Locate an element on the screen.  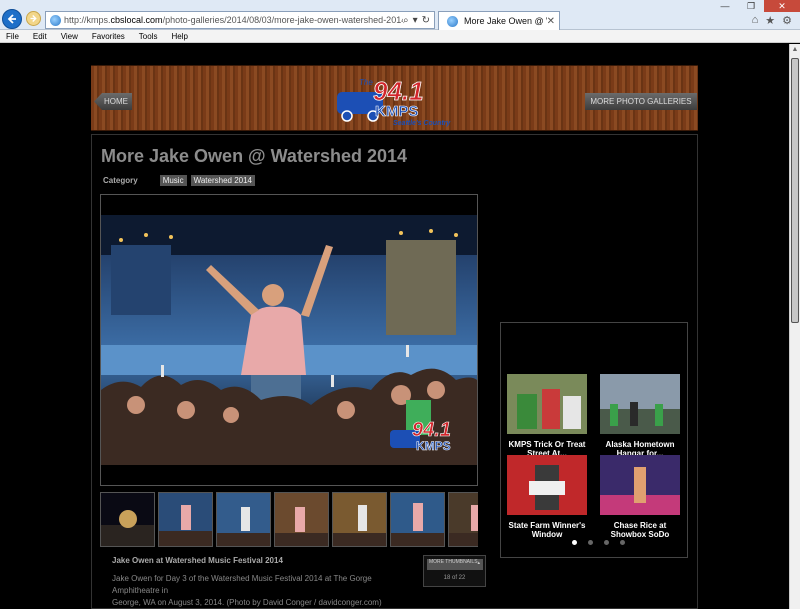
more-thumbnails-box: MORE THUMBNAILS ▴ 18 of 22 is located at coordinates (454, 571).